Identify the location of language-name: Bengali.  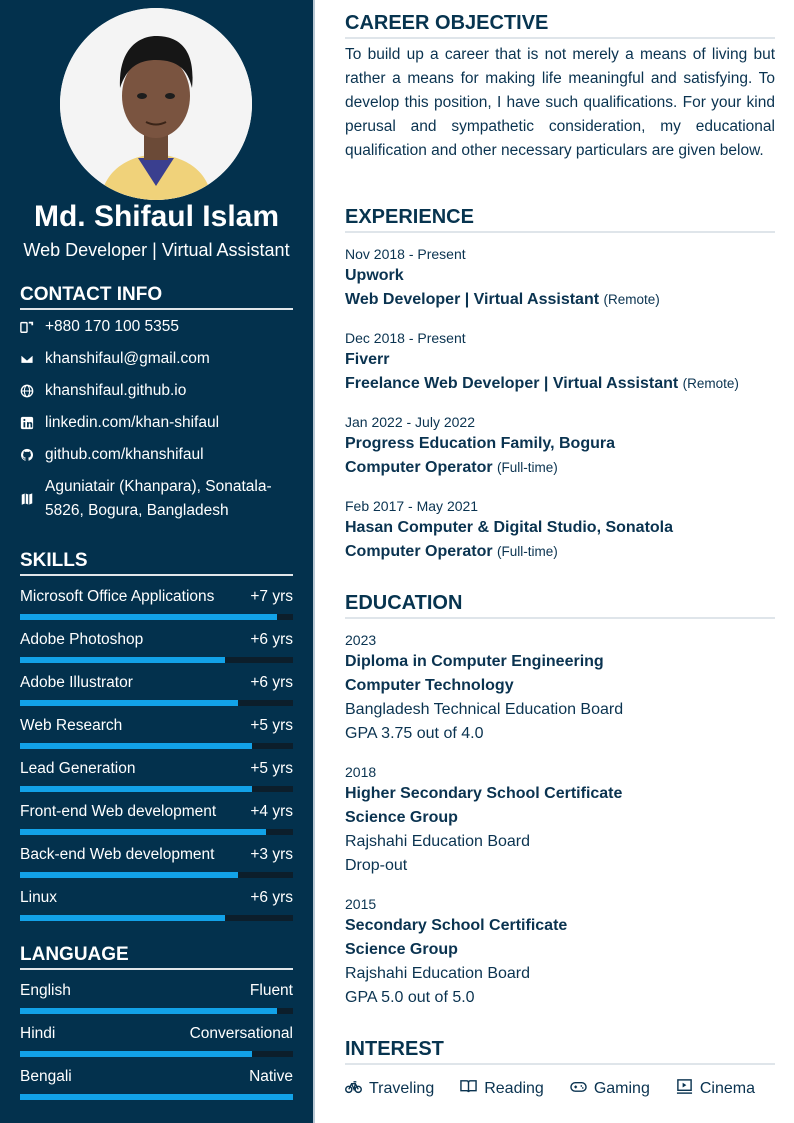
(46, 1076).